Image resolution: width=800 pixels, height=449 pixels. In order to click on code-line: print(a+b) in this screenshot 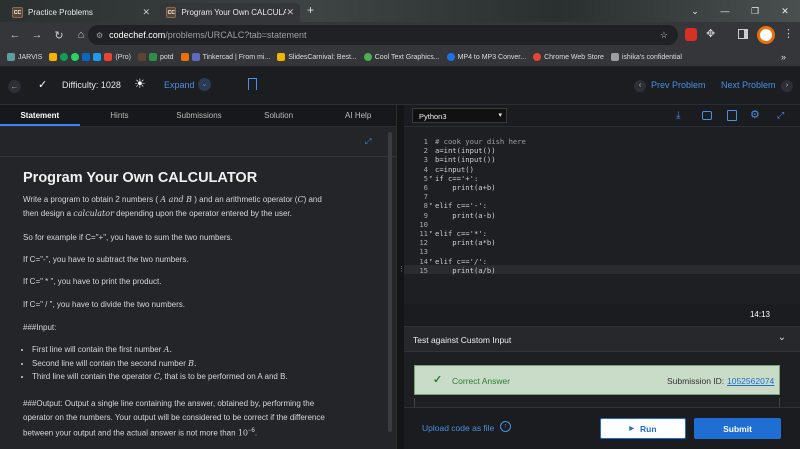, I will do `click(465, 187)`.